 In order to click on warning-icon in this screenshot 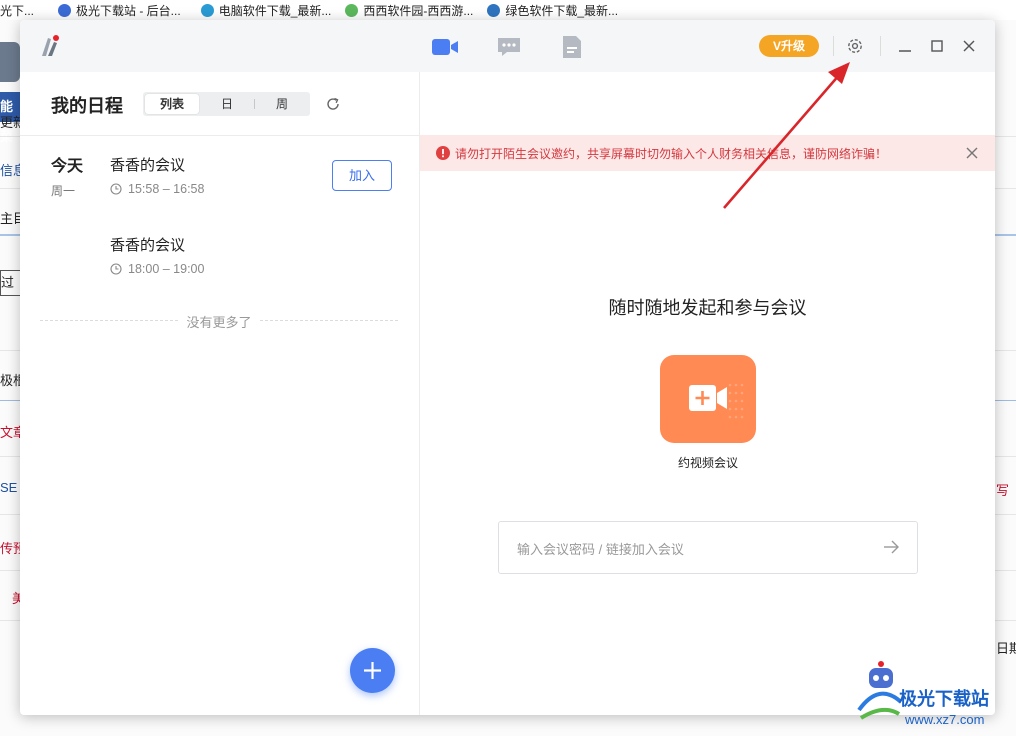, I will do `click(443, 153)`.